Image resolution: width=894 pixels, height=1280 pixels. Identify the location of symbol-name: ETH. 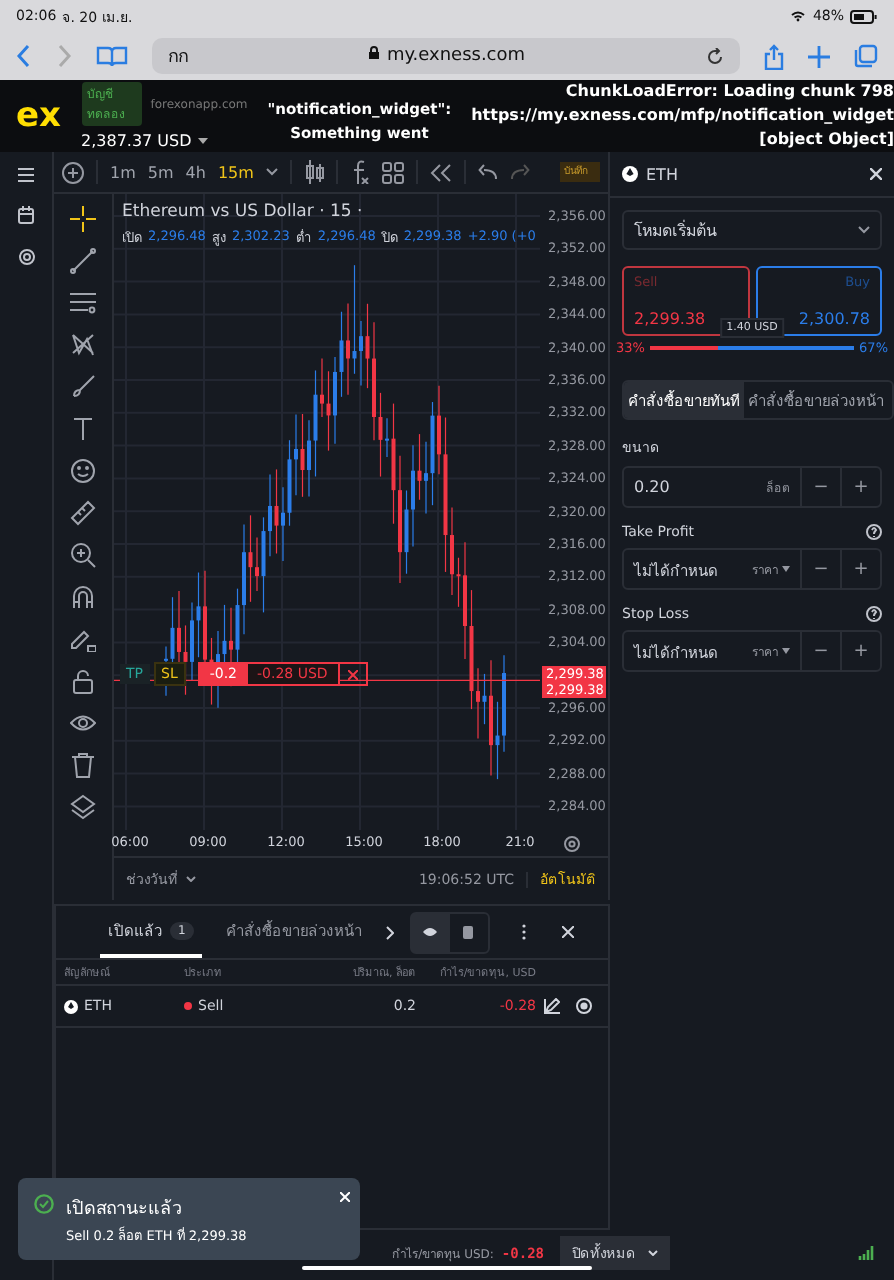
(662, 174).